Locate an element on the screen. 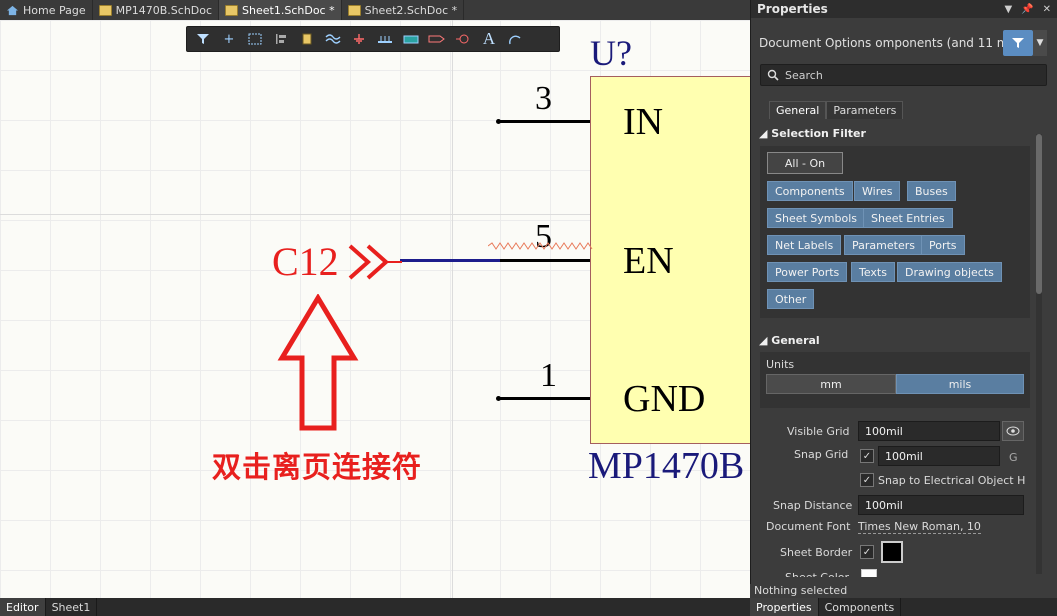  sheet-border-label: Sheet Border is located at coordinates (816, 552).